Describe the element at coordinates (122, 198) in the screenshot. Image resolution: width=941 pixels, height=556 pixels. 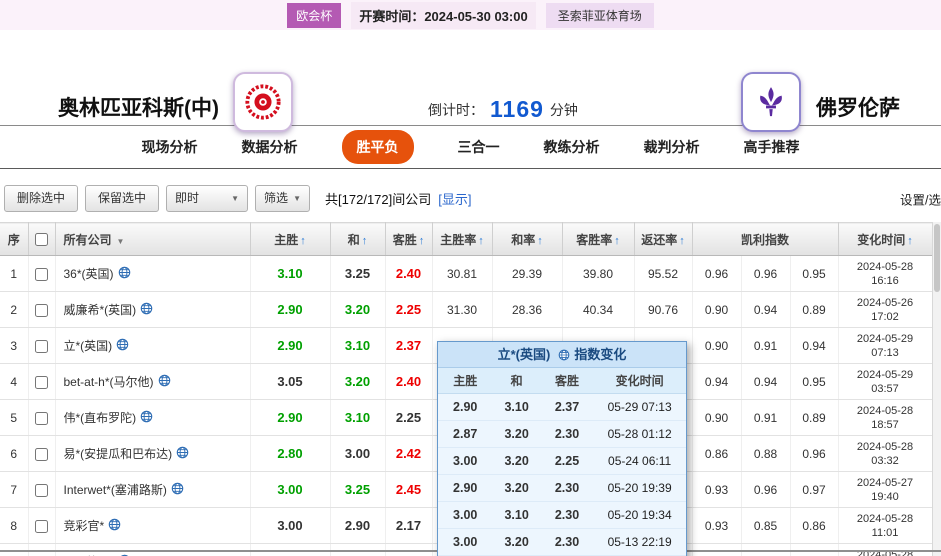
I see `keep-selected-button: 保留选中` at that location.